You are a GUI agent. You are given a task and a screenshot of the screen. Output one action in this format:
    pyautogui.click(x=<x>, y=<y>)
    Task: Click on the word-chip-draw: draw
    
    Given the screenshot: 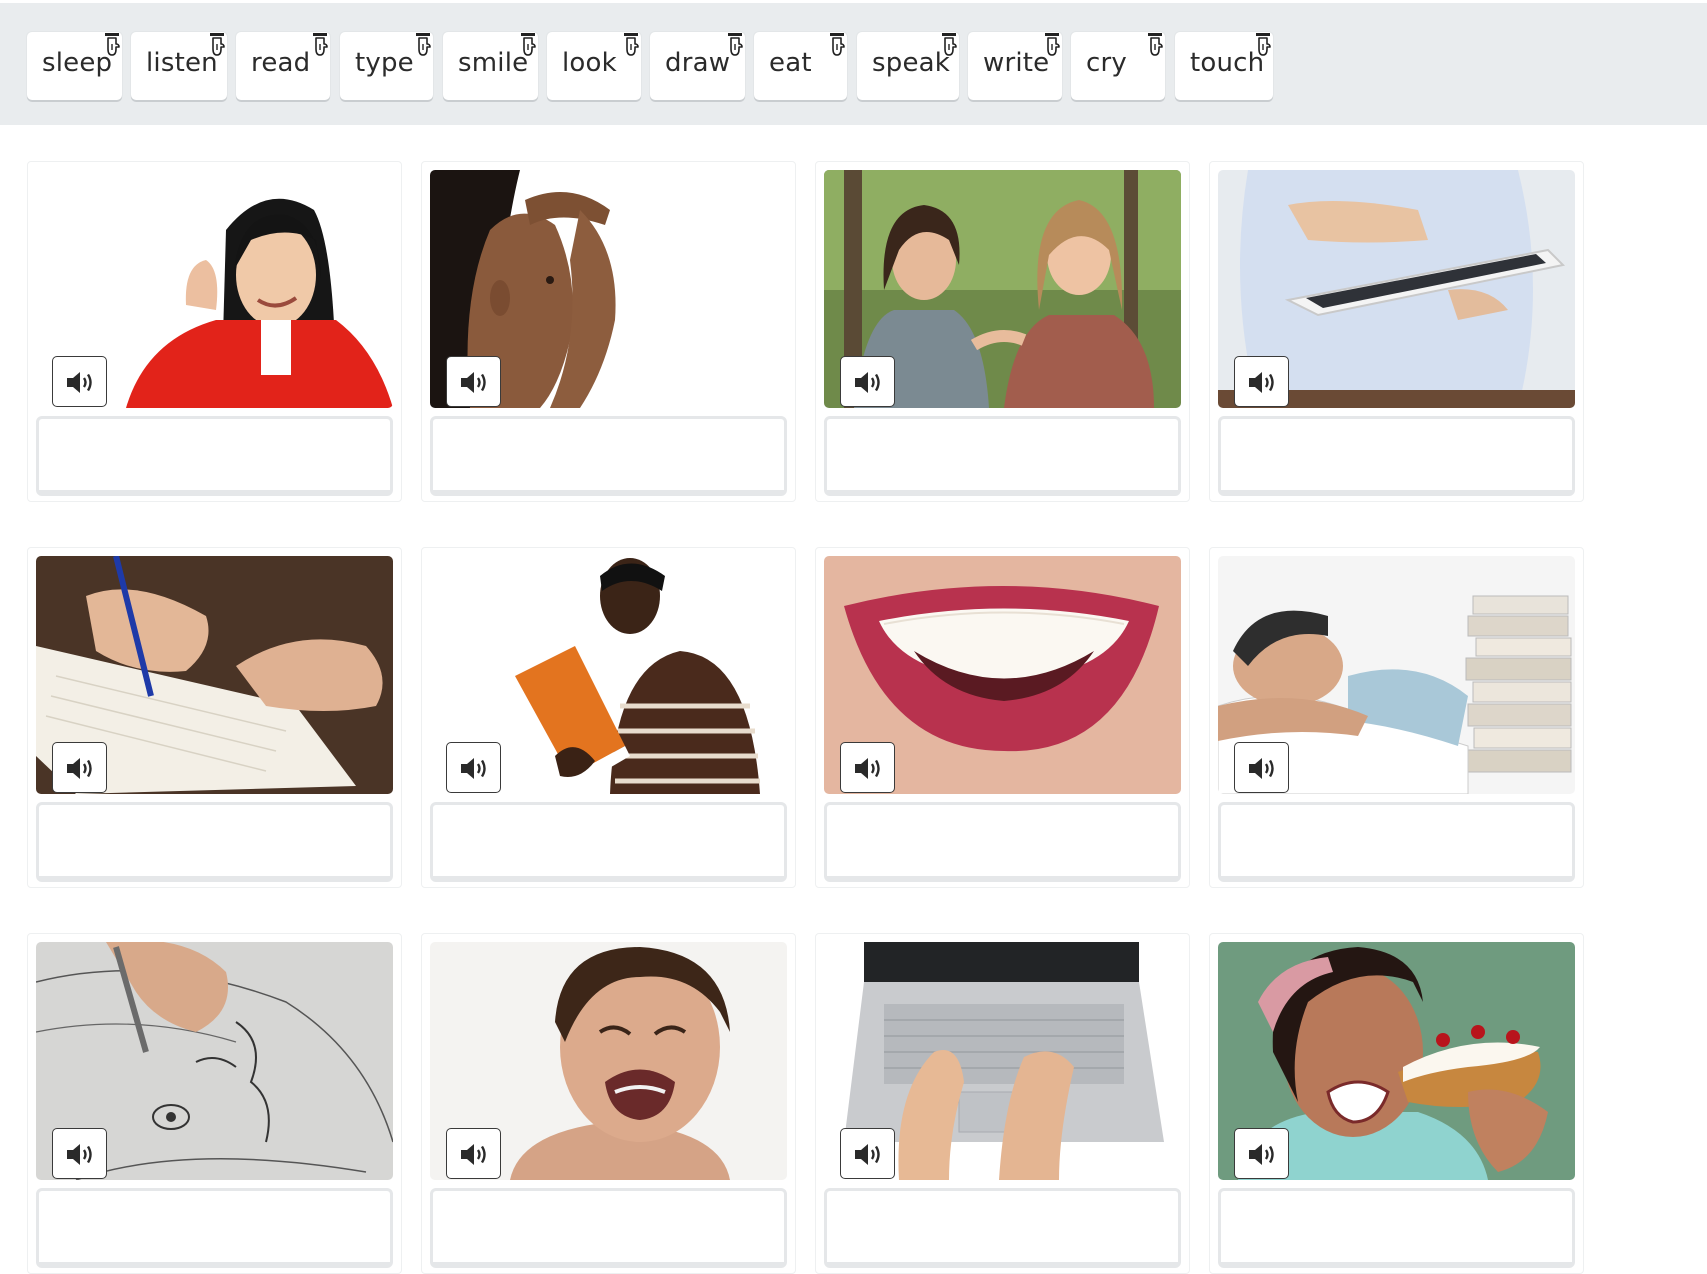 What is the action you would take?
    pyautogui.click(x=697, y=66)
    